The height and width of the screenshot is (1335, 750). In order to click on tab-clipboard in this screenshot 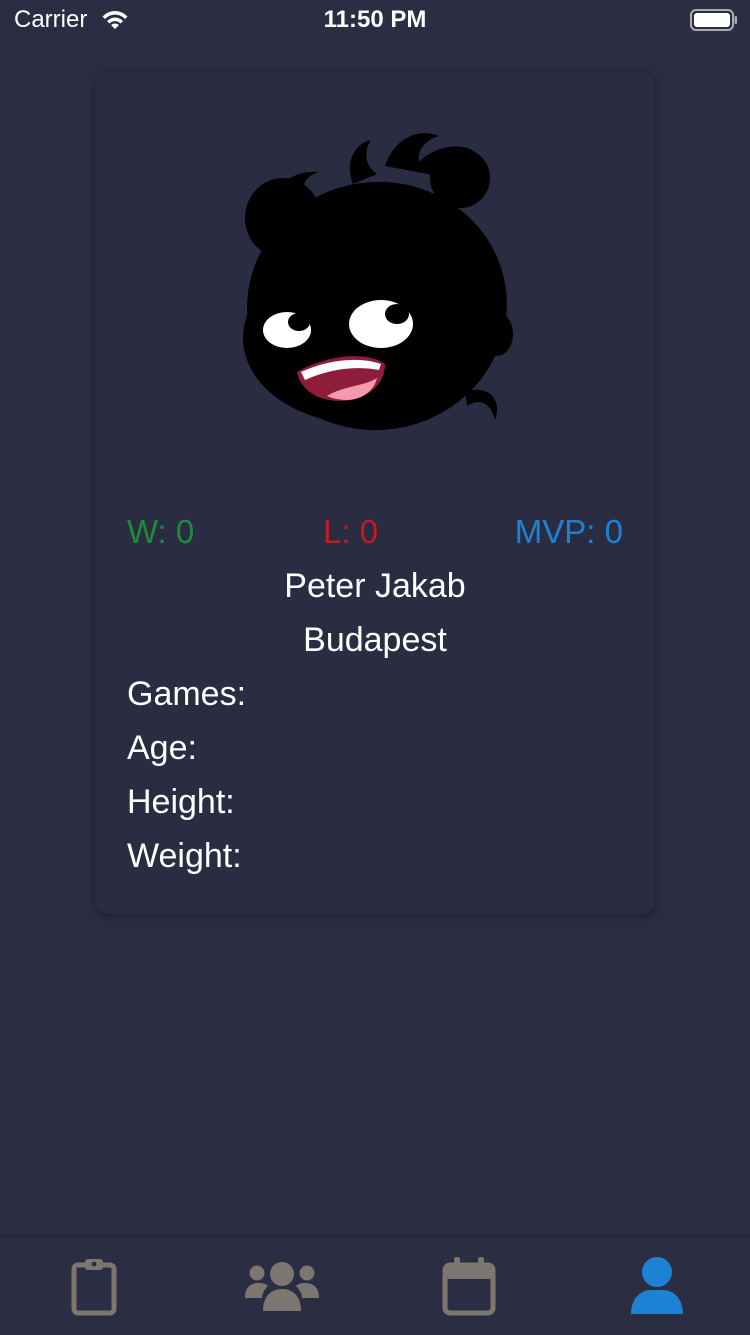, I will do `click(93, 1286)`.